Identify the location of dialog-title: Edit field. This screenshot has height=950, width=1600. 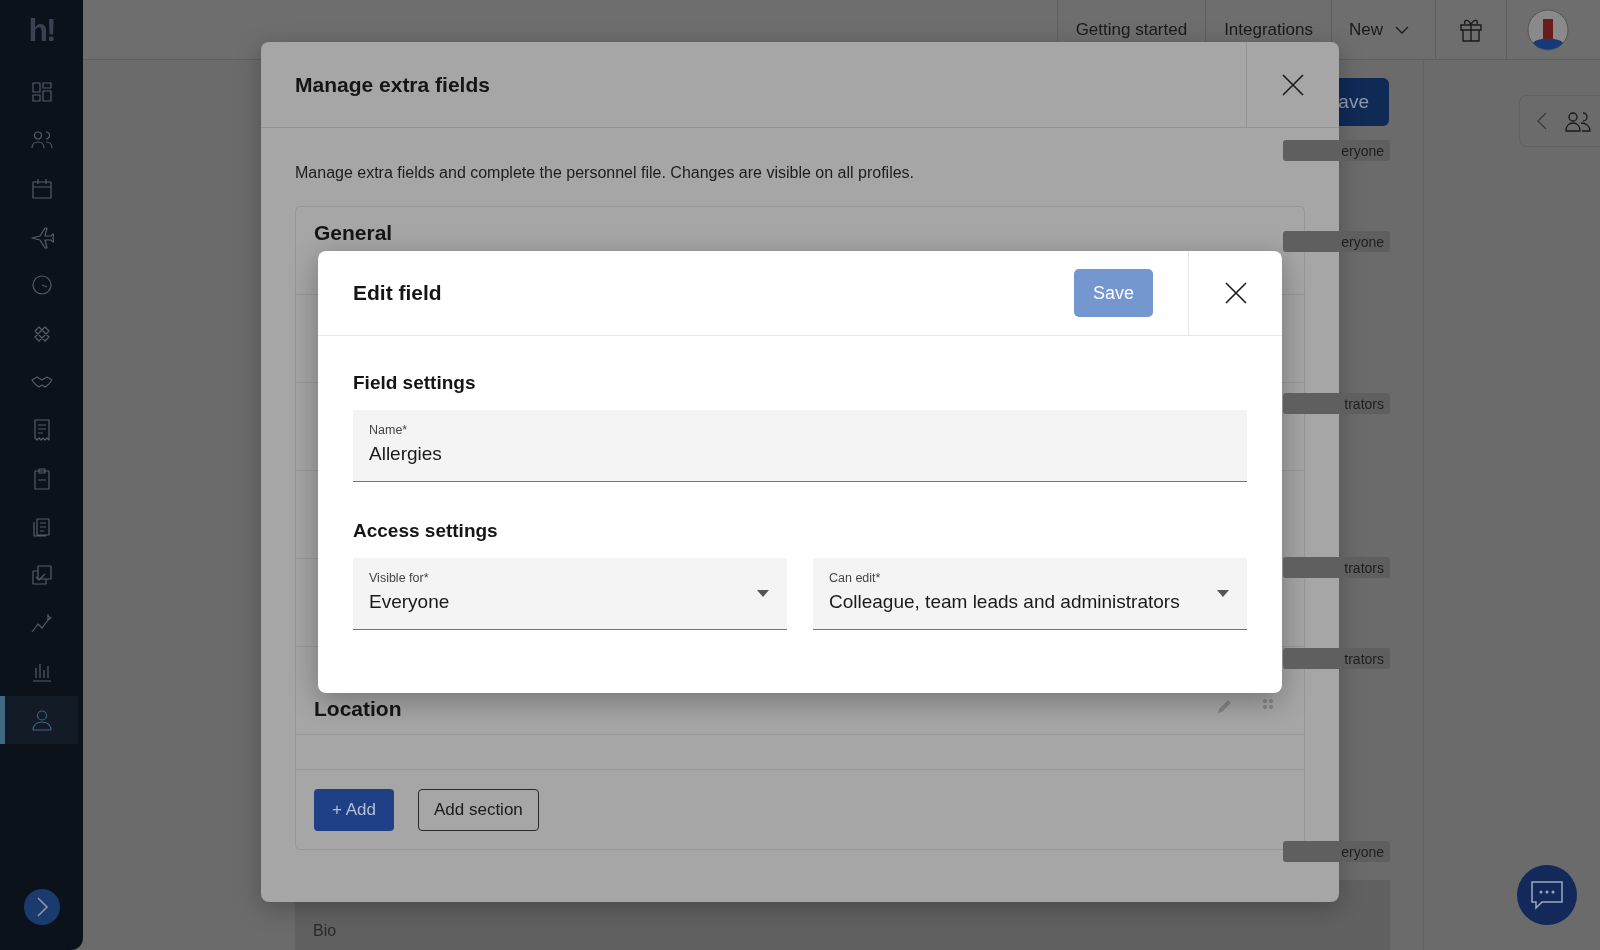
(397, 293).